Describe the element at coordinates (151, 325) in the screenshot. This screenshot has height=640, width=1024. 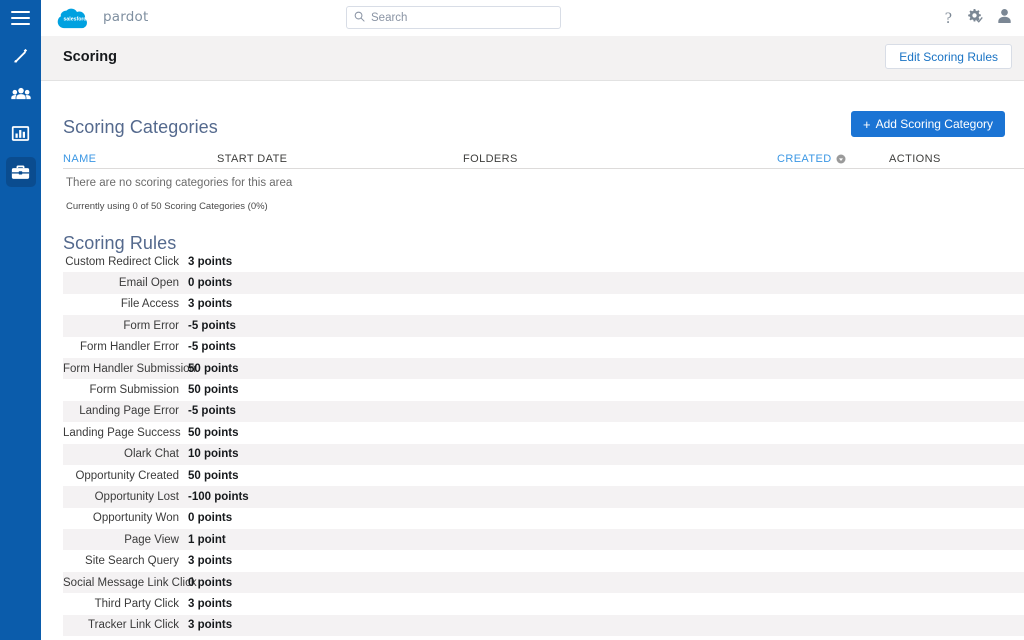
I see `scoring-rule-label: Form Error` at that location.